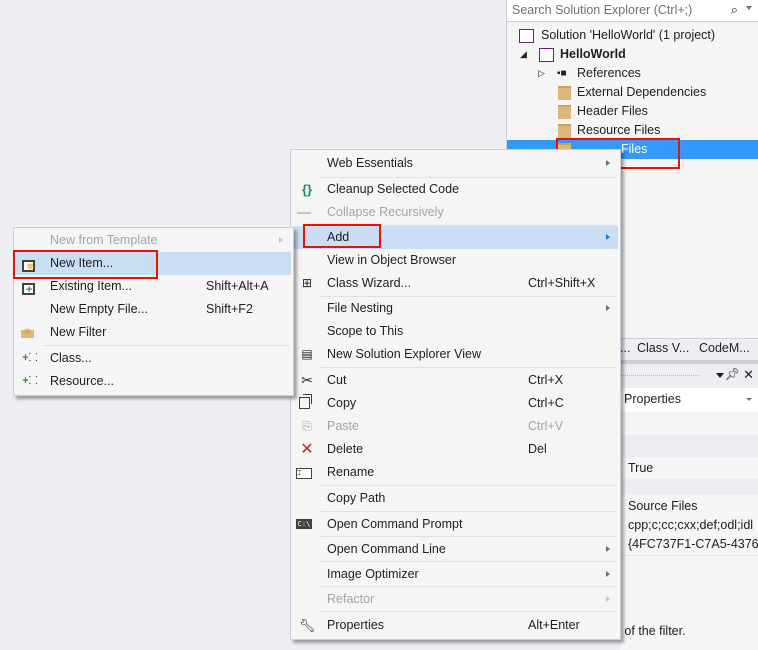 This screenshot has height=650, width=758. I want to click on copy-icon, so click(305, 401).